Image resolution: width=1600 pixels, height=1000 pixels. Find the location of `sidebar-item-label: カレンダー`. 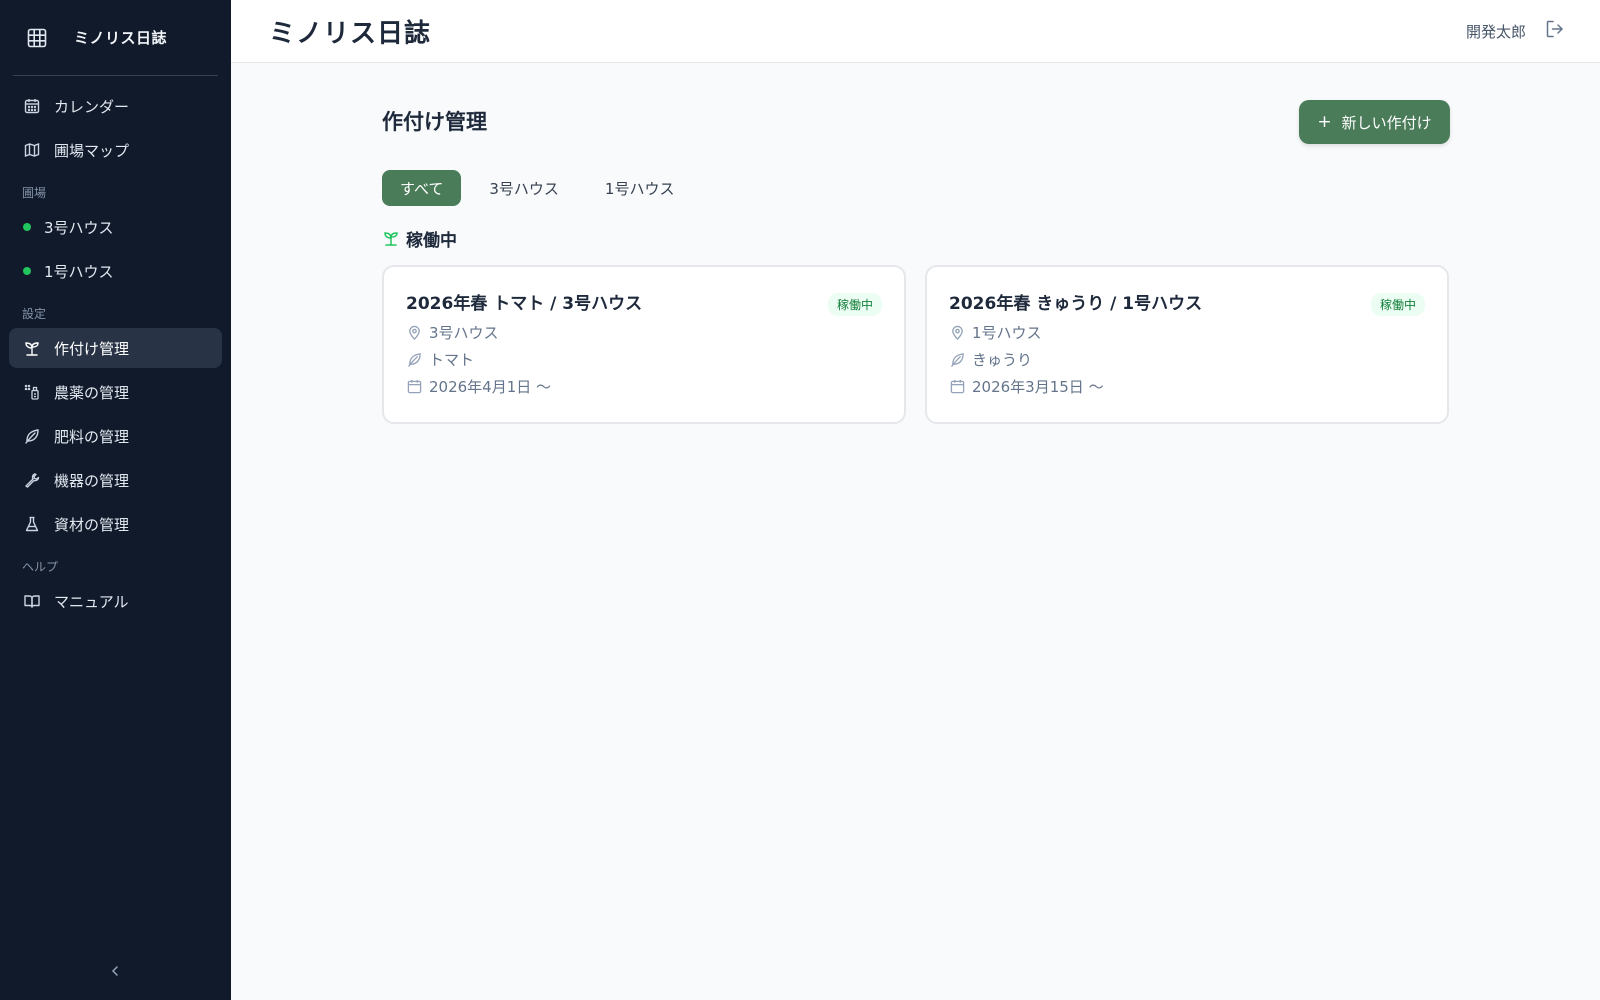

sidebar-item-label: カレンダー is located at coordinates (92, 106).